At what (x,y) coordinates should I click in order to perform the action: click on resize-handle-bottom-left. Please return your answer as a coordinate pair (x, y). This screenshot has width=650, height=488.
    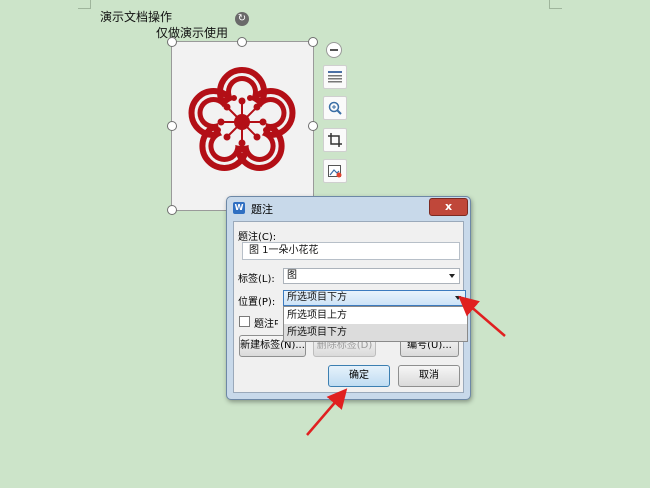
    Looking at the image, I should click on (172, 210).